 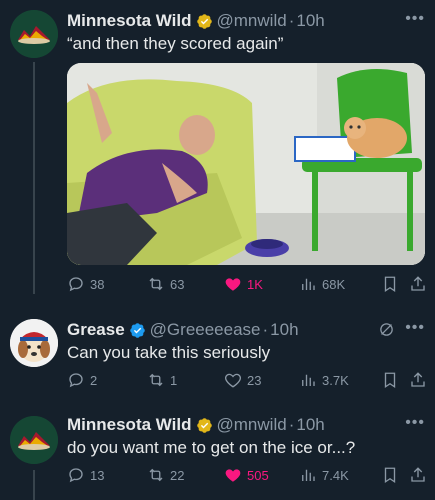 What do you see at coordinates (107, 380) in the screenshot?
I see `reply-button: 2` at bounding box center [107, 380].